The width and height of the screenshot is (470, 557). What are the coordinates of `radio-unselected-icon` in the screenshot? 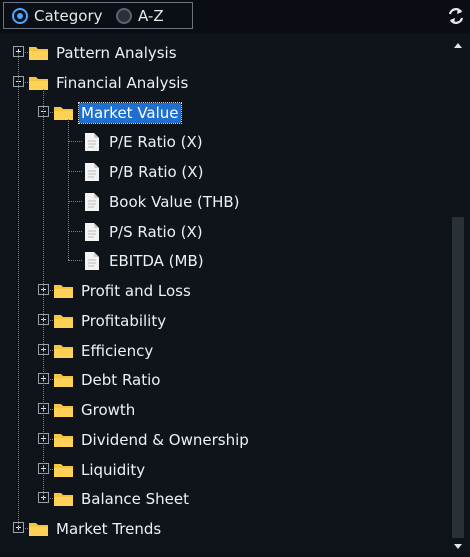 It's located at (124, 16).